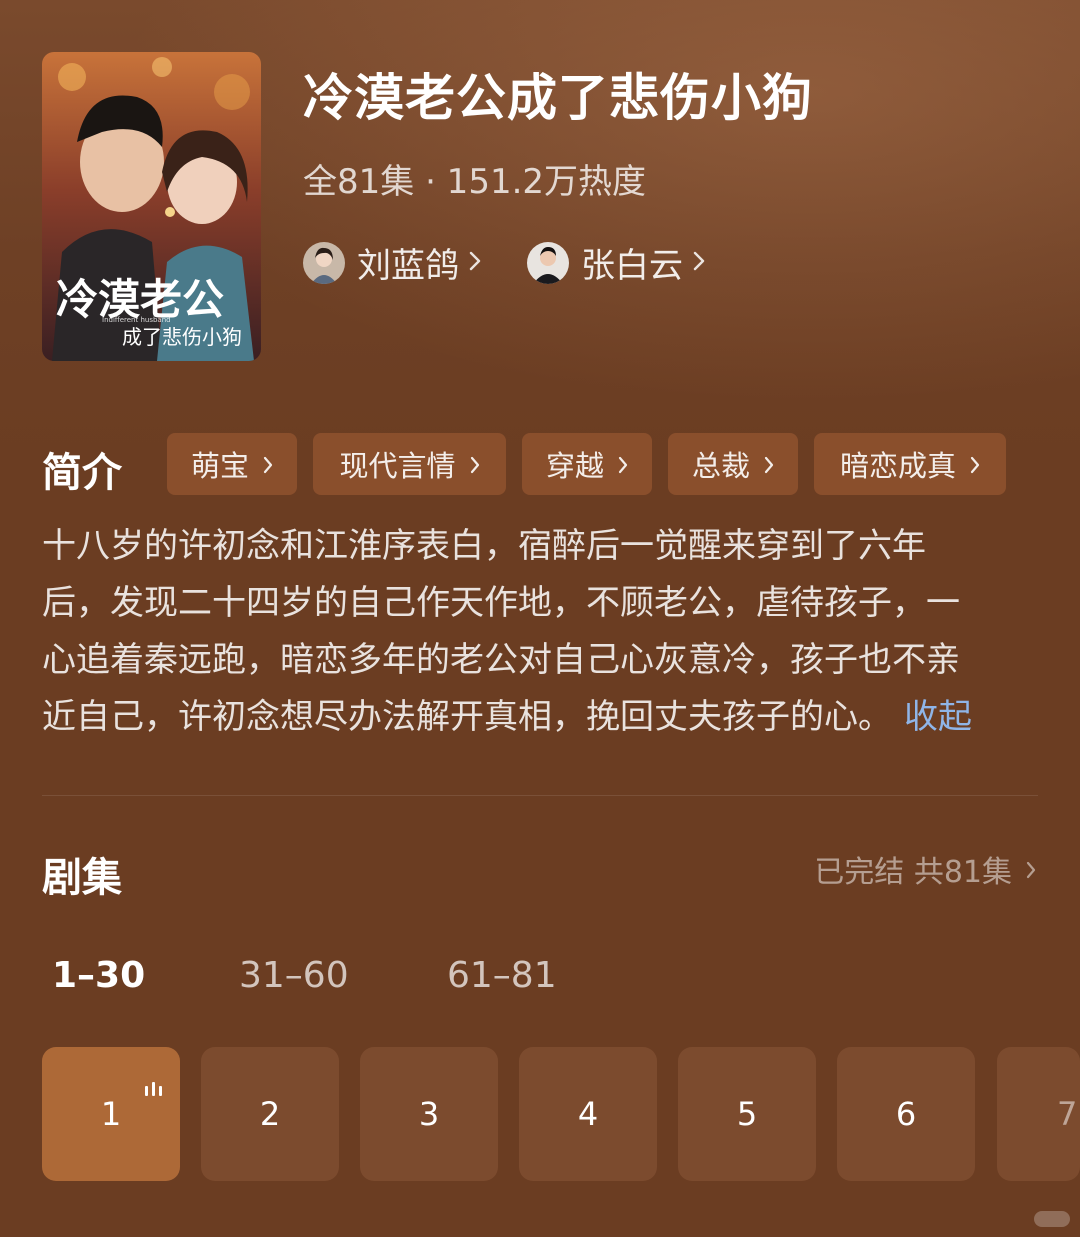 The image size is (1080, 1237). I want to click on episode-tile: 5, so click(747, 1114).